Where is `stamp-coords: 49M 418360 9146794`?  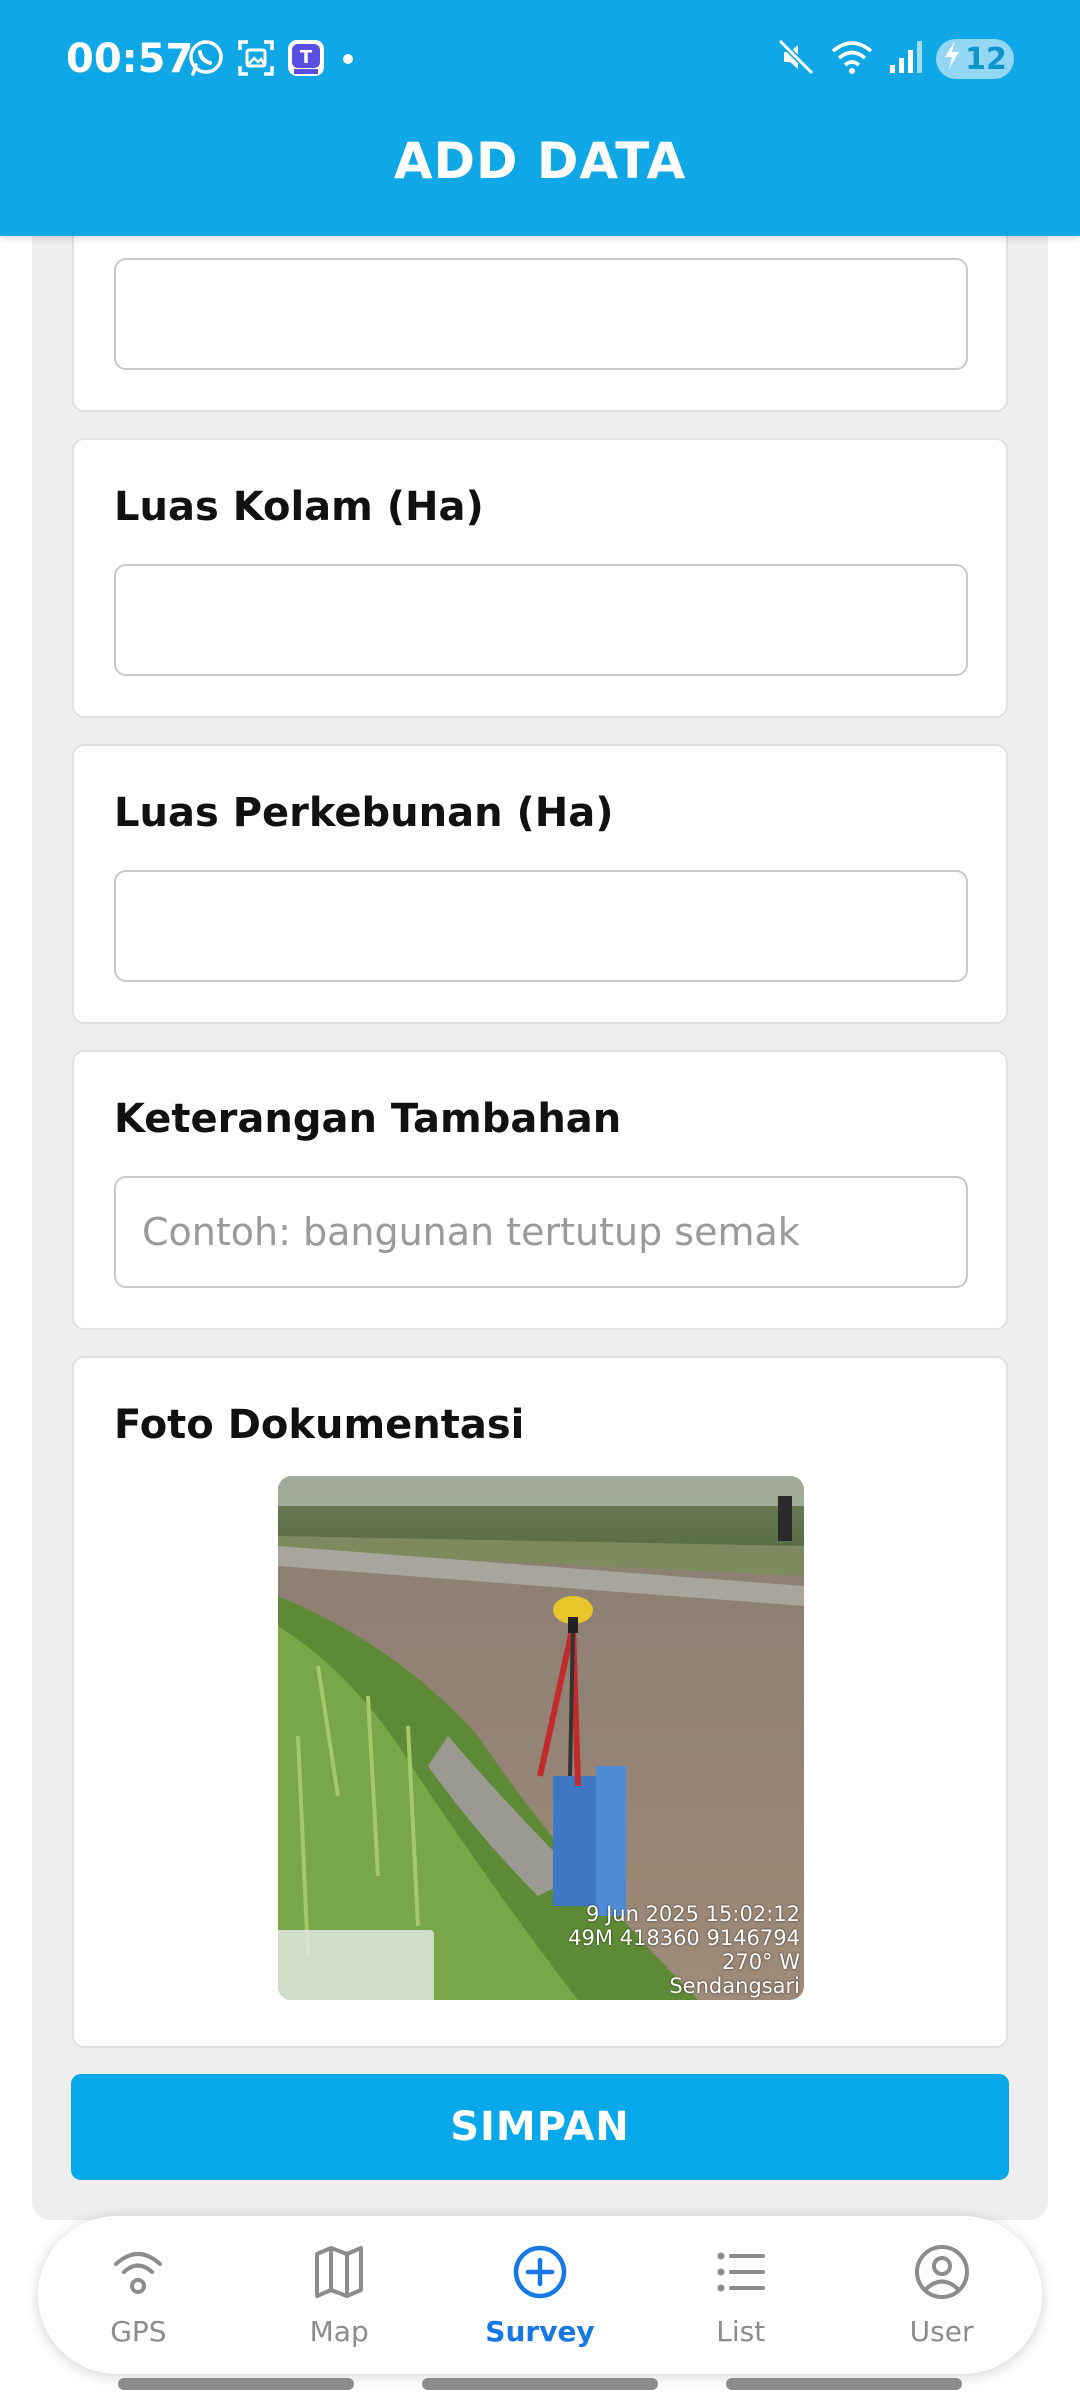
stamp-coords: 49M 418360 9146794 is located at coordinates (684, 1938).